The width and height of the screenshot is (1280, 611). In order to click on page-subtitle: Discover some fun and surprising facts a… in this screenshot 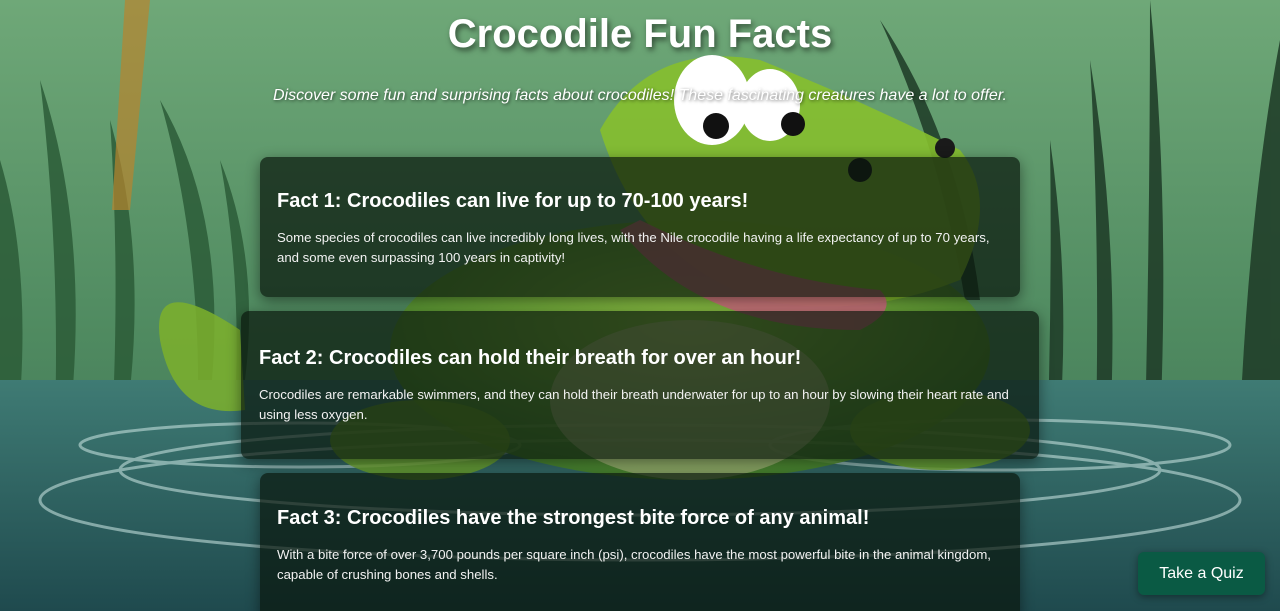, I will do `click(640, 95)`.